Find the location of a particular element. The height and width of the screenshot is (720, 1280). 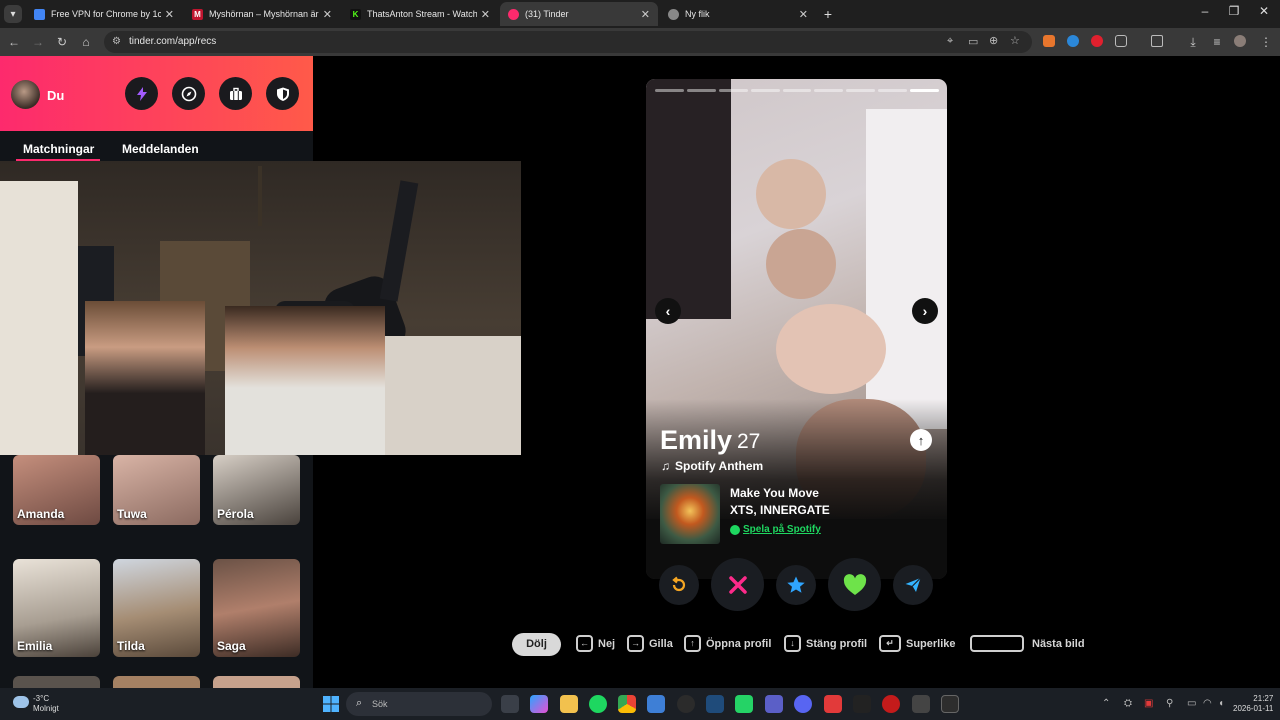

tray-app-icon: ⛭ is located at coordinates (1128, 703).